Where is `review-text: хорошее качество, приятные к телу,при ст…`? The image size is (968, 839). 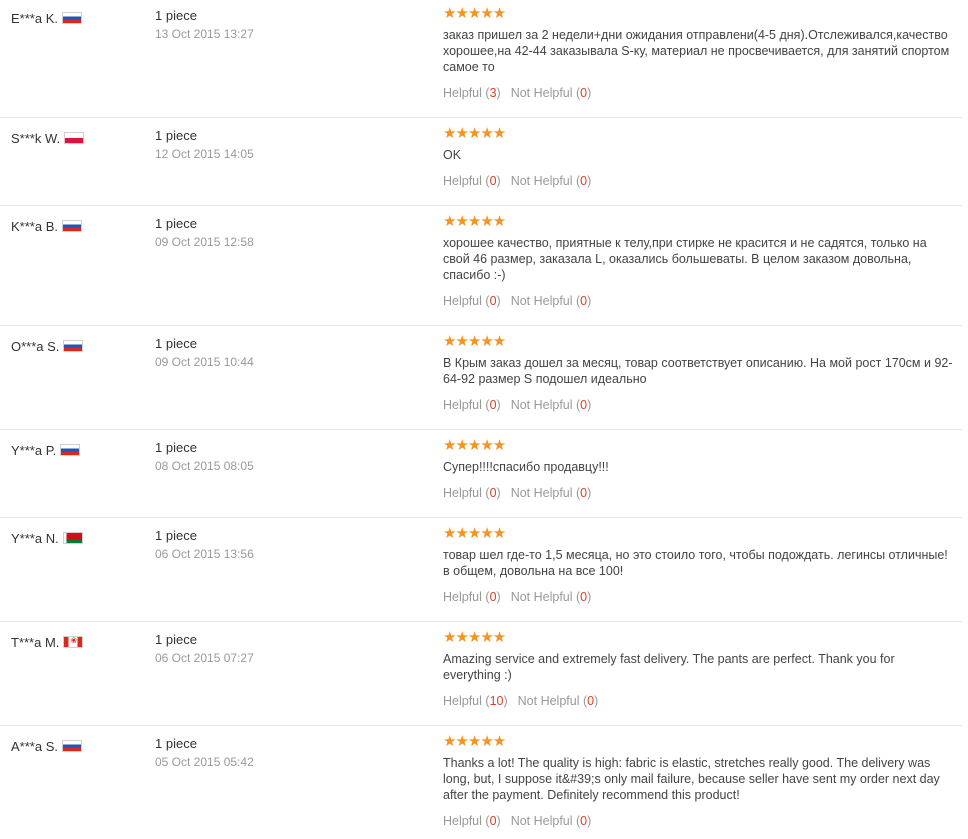 review-text: хорошее качество, приятные к телу,при ст… is located at coordinates (685, 259).